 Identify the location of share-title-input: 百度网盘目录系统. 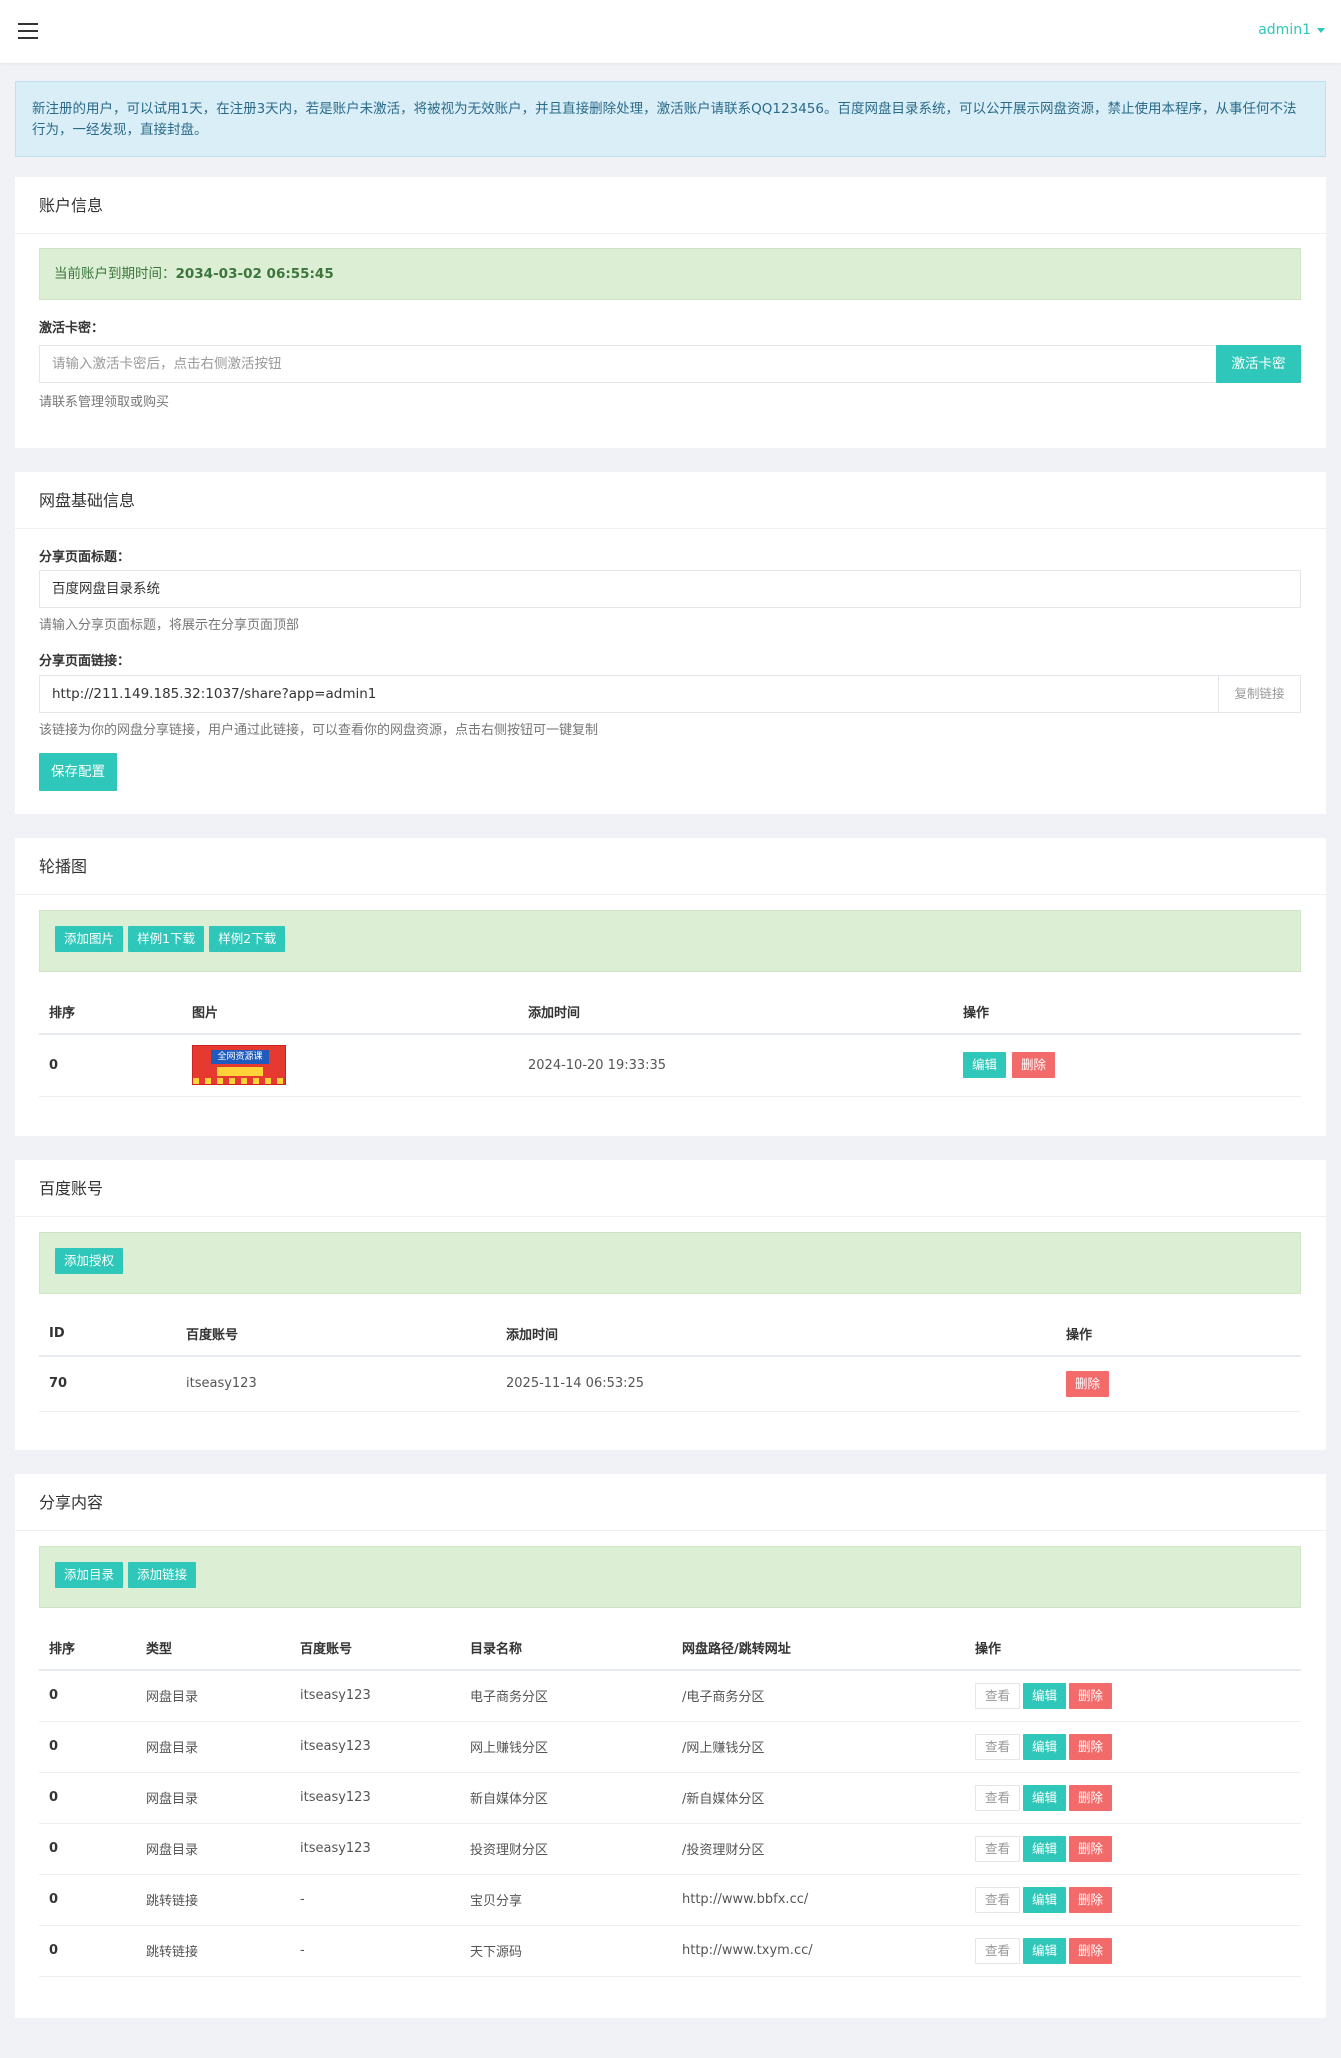
(670, 589).